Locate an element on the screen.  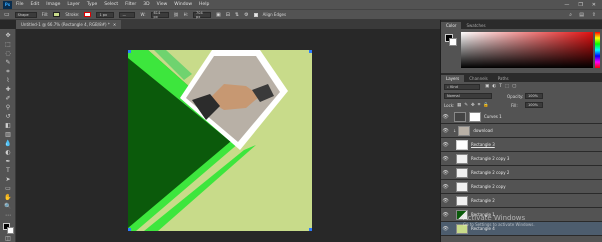
marquee-tool-icon: ⬚ is located at coordinates (8, 44).